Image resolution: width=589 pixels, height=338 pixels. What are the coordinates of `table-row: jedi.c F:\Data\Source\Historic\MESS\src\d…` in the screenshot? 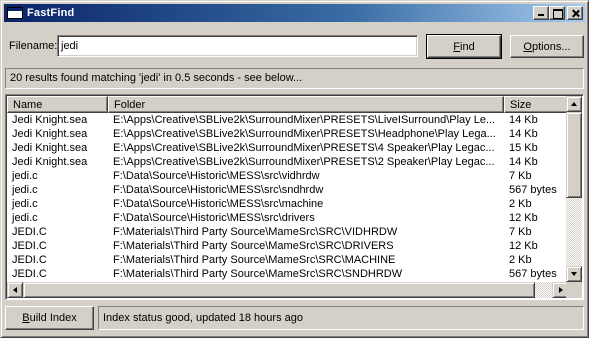 It's located at (287, 218).